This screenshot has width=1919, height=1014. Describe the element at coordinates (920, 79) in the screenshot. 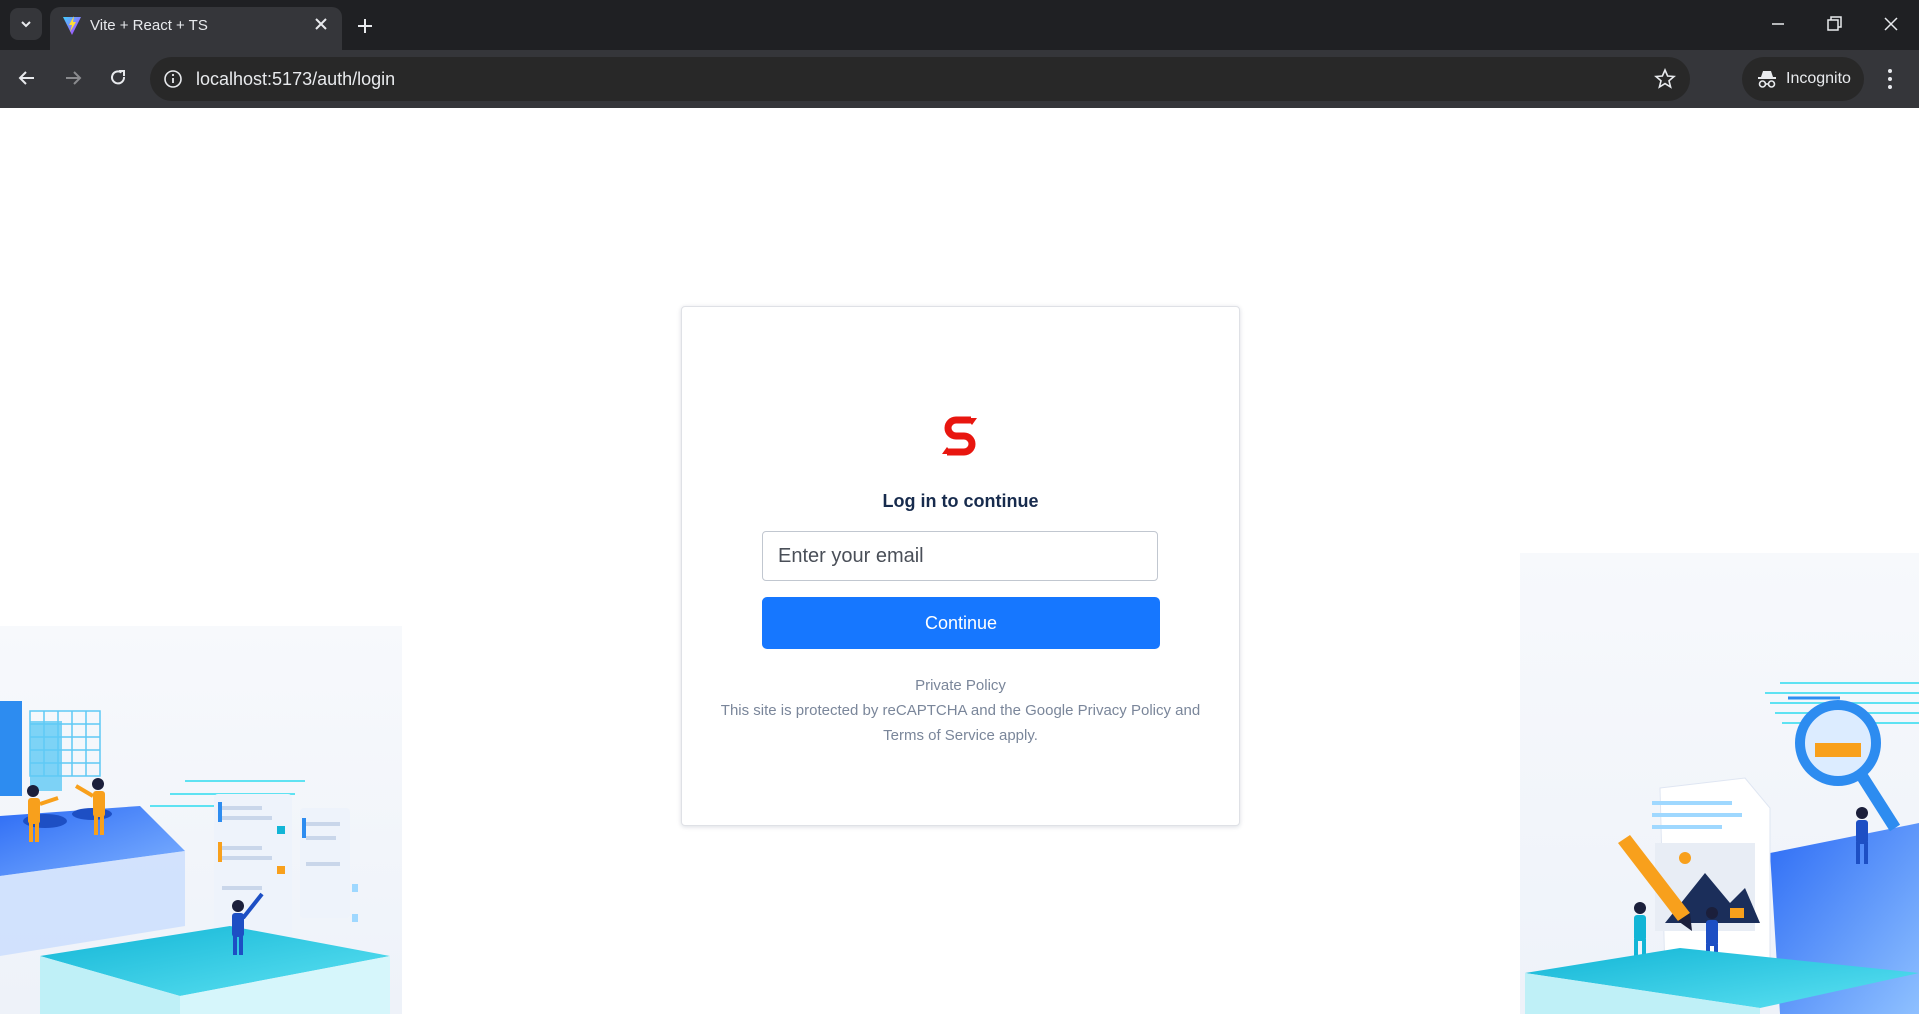

I see `address-bar: localhost:5173/auth/login` at that location.